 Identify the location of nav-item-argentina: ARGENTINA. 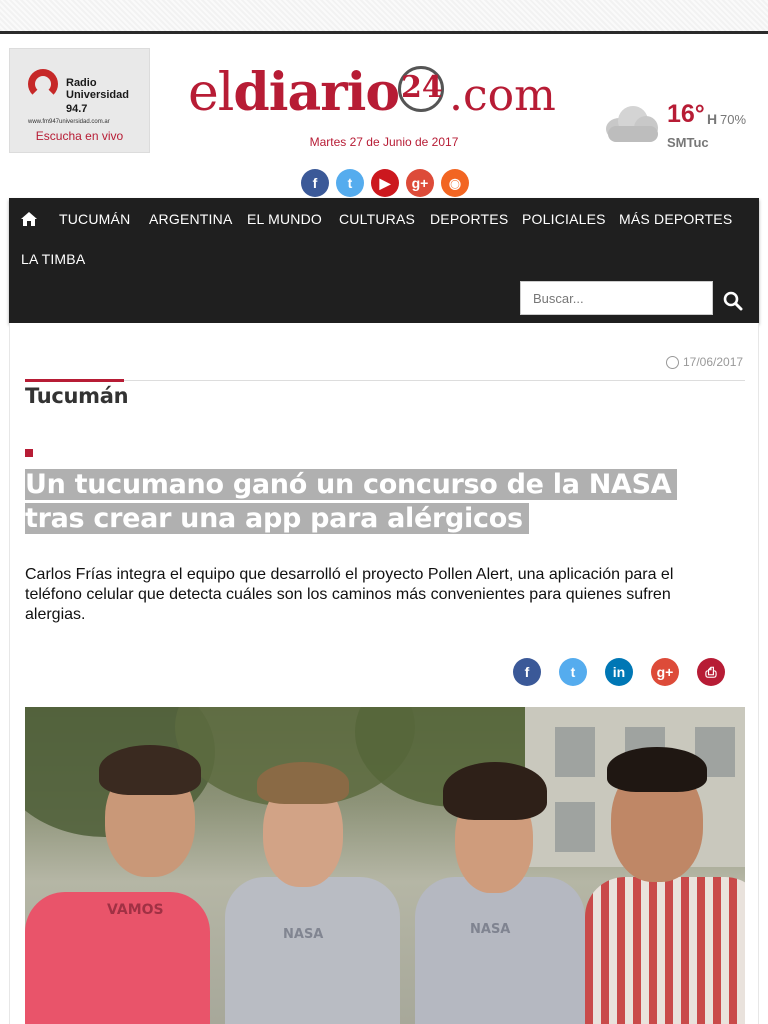
(190, 219).